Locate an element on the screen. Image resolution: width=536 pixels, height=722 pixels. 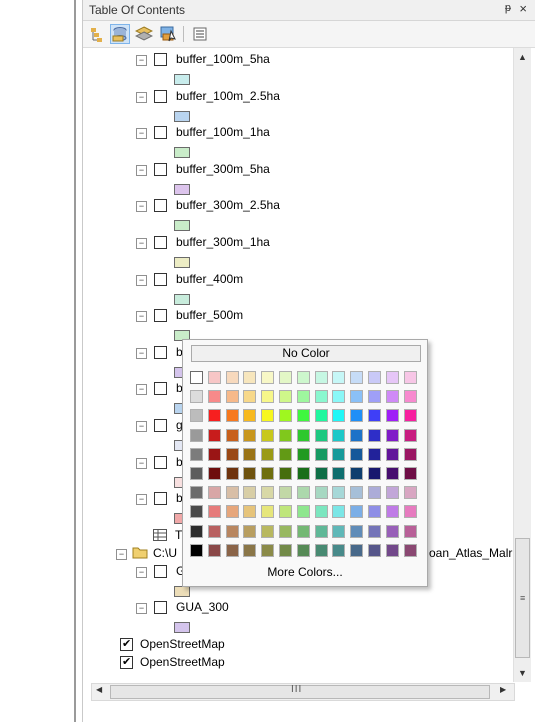
horizontal-scrollbar: ◀ III ▶ is located at coordinates (303, 692).